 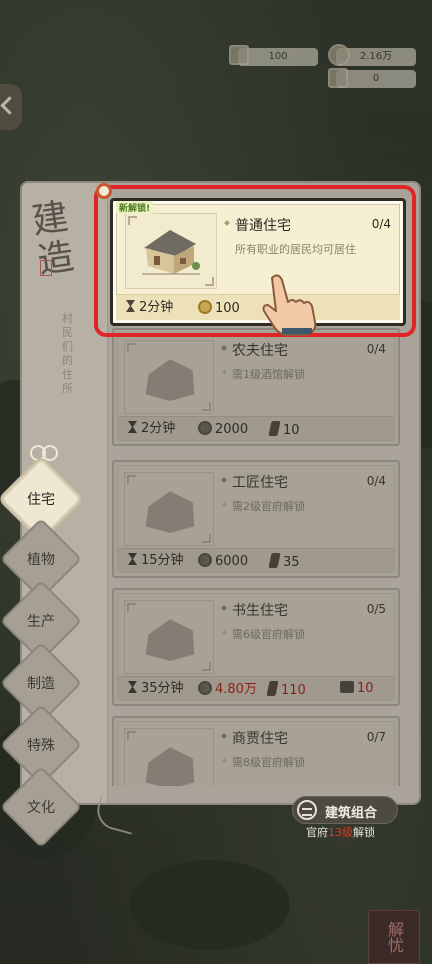 I want to click on tab-manufacturing-label: 制造, so click(x=41, y=684).